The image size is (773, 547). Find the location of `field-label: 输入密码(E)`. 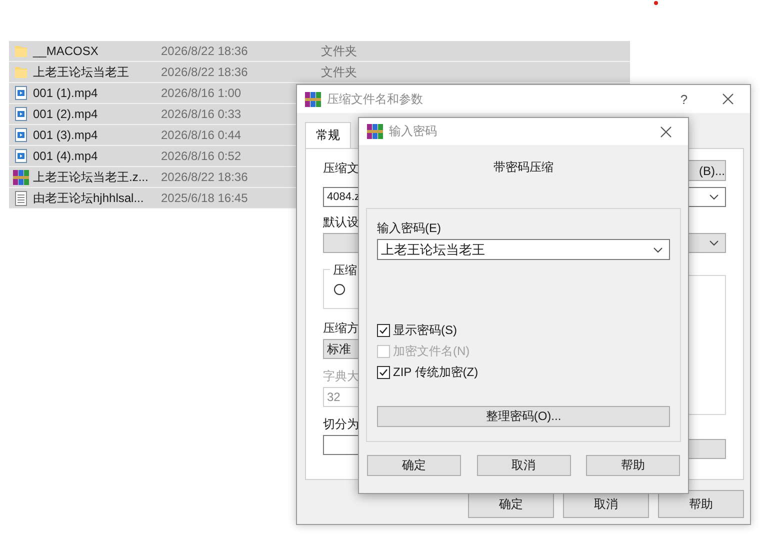

field-label: 输入密码(E) is located at coordinates (409, 228).